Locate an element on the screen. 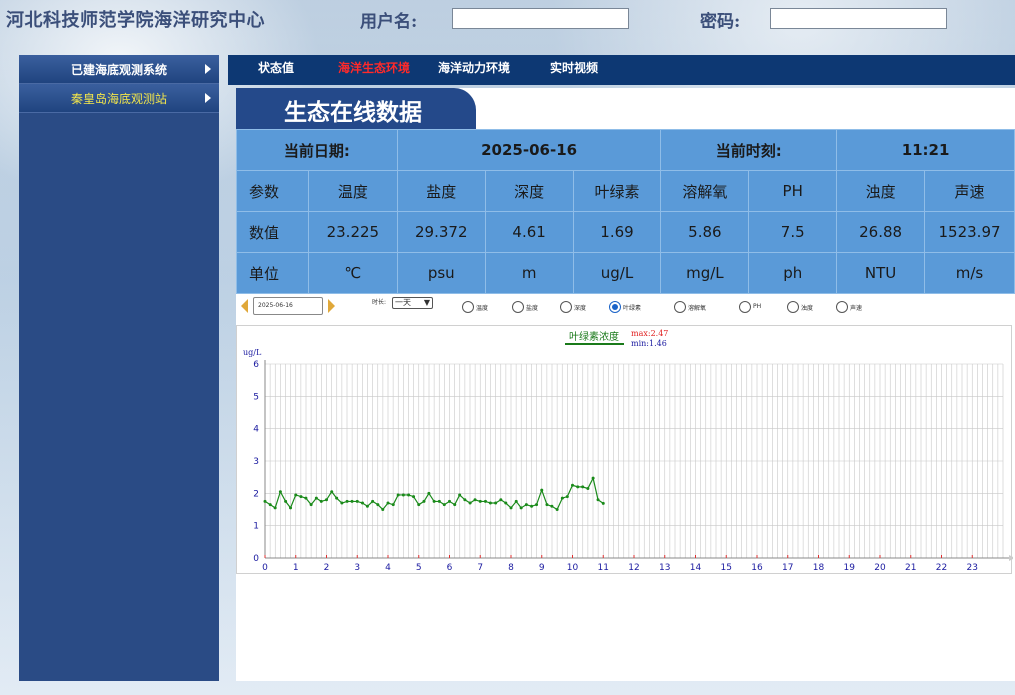 Image resolution: width=1015 pixels, height=695 pixels. sidebar-item-built-systems: 已建海底观测系统 is located at coordinates (119, 69).